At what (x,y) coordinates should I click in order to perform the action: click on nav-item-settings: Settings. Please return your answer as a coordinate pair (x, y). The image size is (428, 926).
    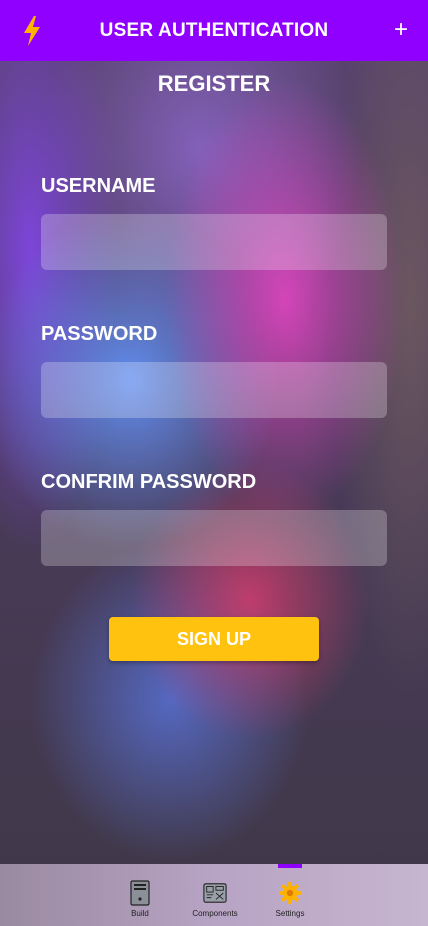
    Looking at the image, I should click on (290, 895).